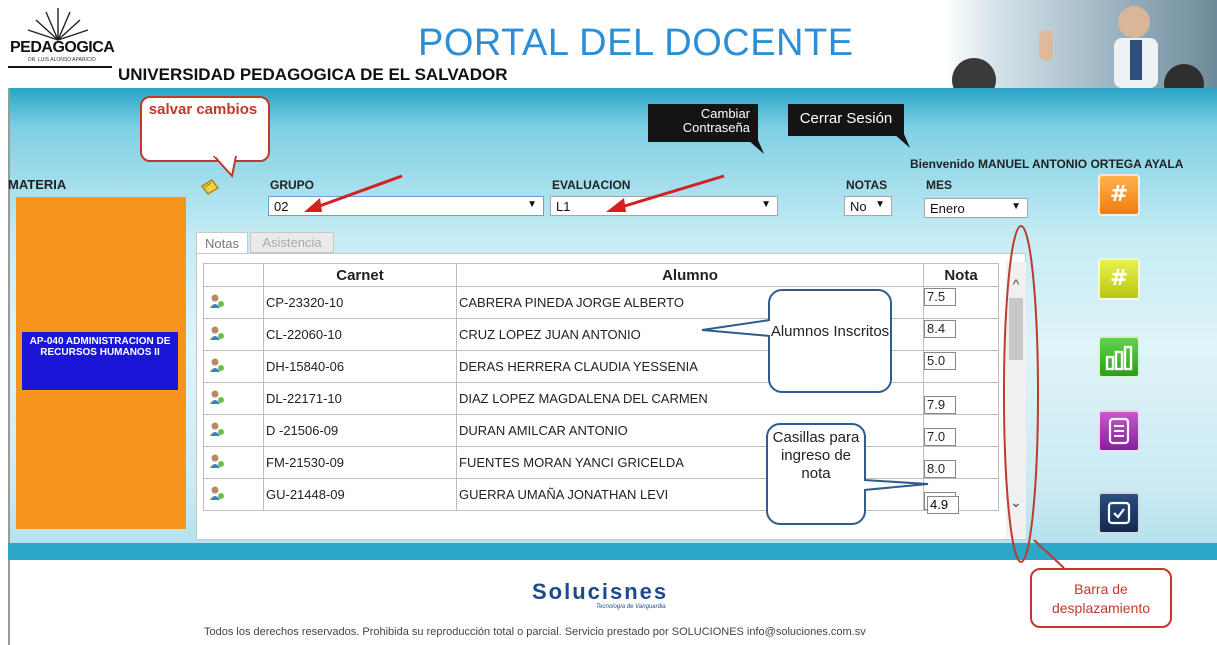  Describe the element at coordinates (830, 331) in the screenshot. I see `annotation-alumnos-text: Alumnos Inscritos` at that location.